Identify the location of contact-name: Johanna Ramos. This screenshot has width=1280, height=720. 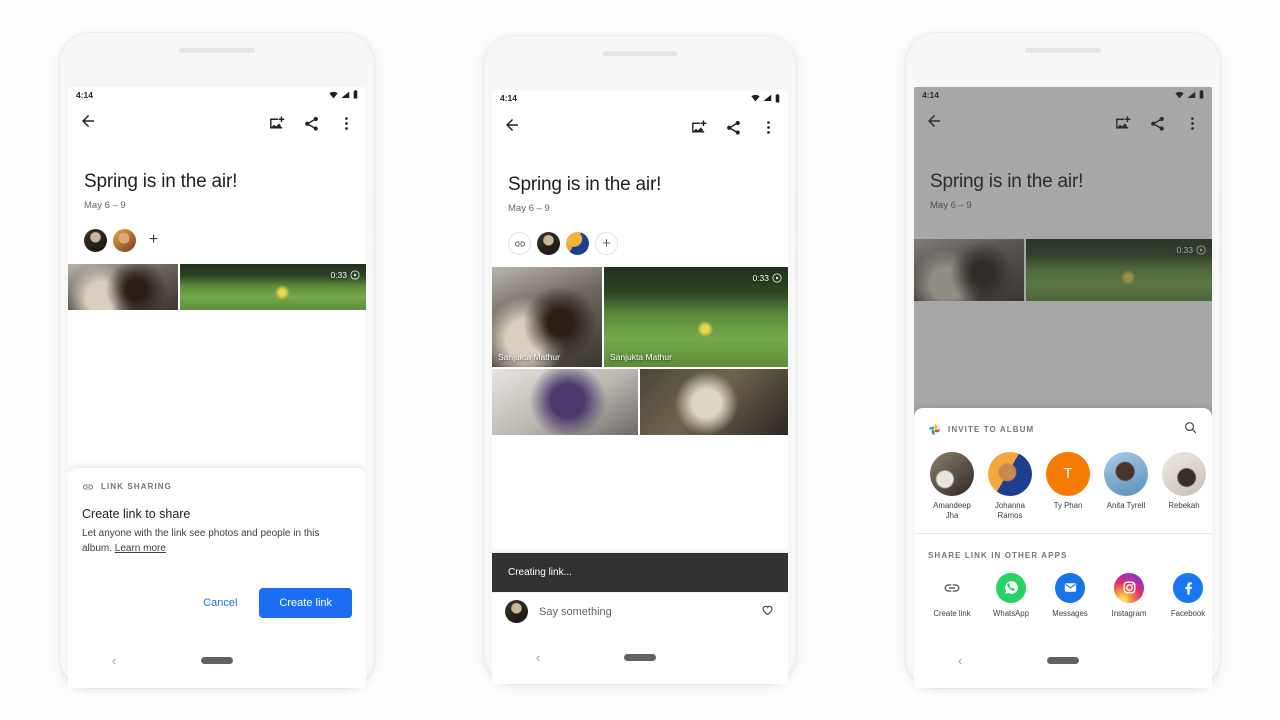
(1010, 510).